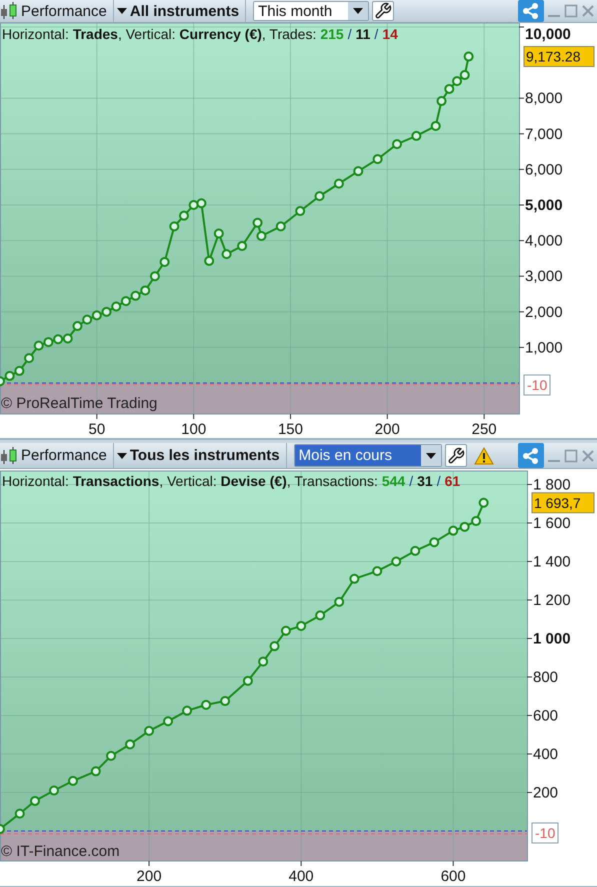  Describe the element at coordinates (190, 481) in the screenshot. I see `chart-legend: Horizontal: Transactions, Vertical: Devise (€), Transactions:` at that location.